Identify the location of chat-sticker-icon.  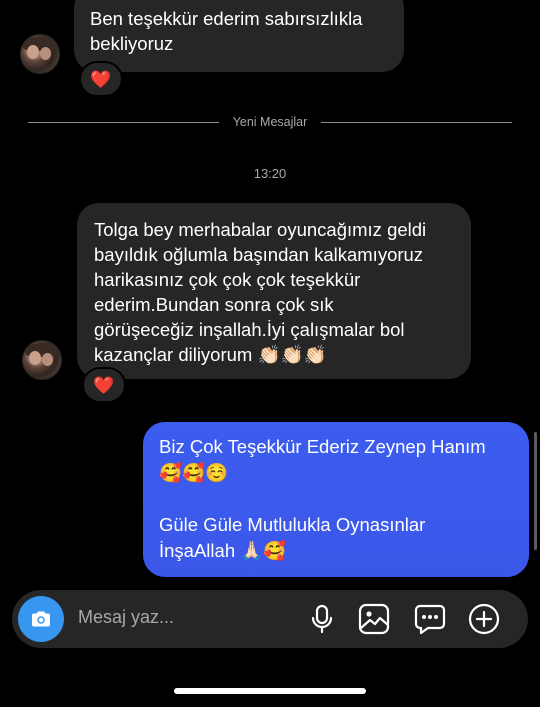
(430, 619).